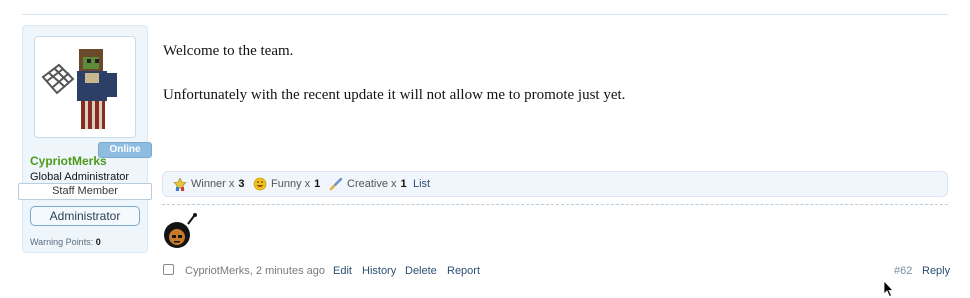 The image size is (970, 298). Describe the element at coordinates (291, 184) in the screenshot. I see `rating-funny-label: Funny x` at that location.